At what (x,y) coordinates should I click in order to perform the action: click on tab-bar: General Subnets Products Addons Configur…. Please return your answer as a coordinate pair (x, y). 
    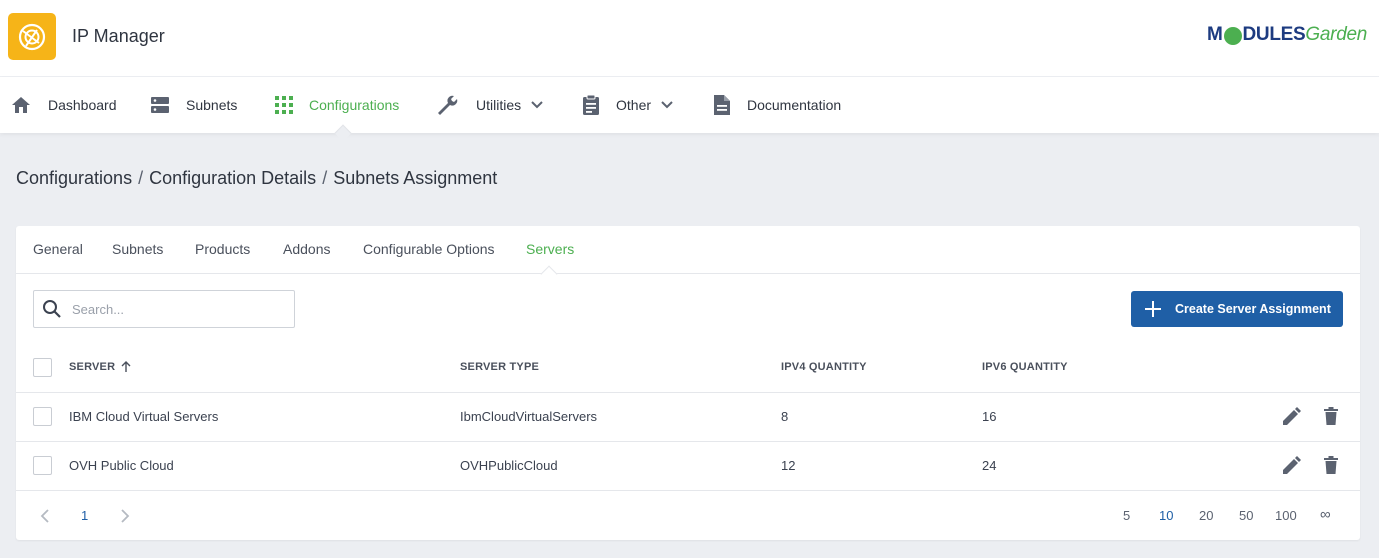
    Looking at the image, I should click on (688, 250).